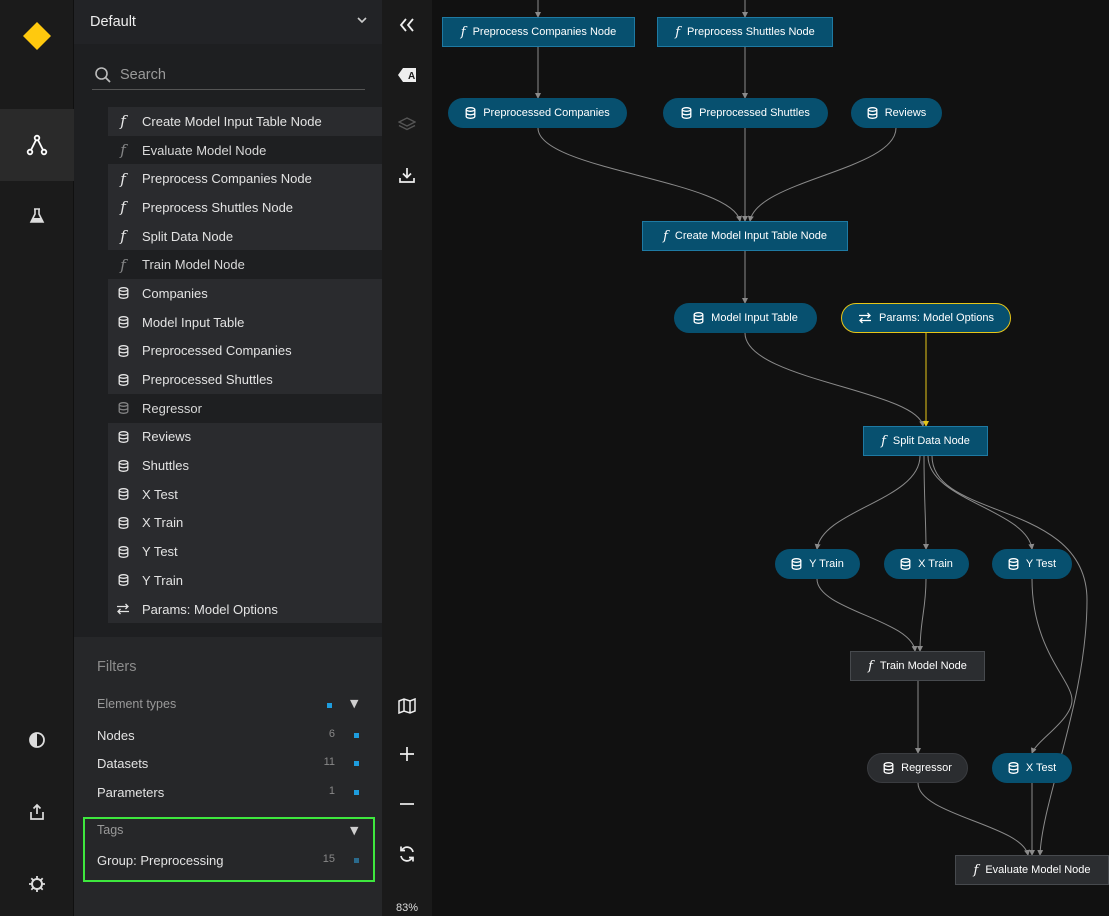 Image resolution: width=1109 pixels, height=916 pixels. I want to click on diamond-logo-icon, so click(37, 36).